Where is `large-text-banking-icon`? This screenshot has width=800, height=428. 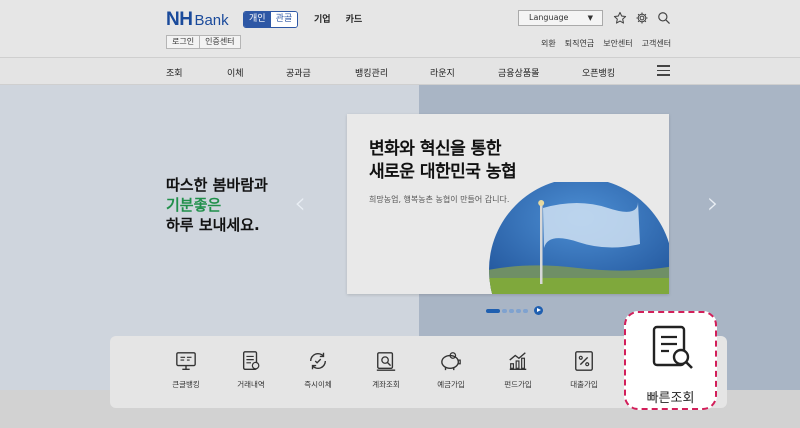 large-text-banking-icon is located at coordinates (186, 361).